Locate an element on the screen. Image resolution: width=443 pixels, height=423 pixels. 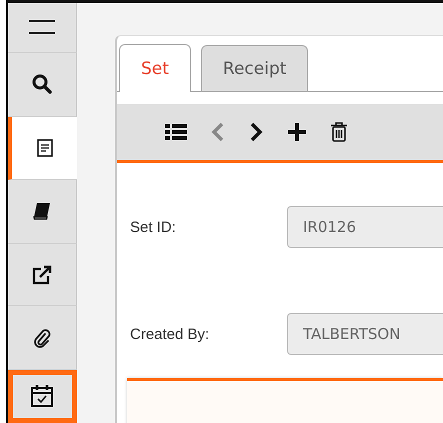
document-icon is located at coordinates (44, 147).